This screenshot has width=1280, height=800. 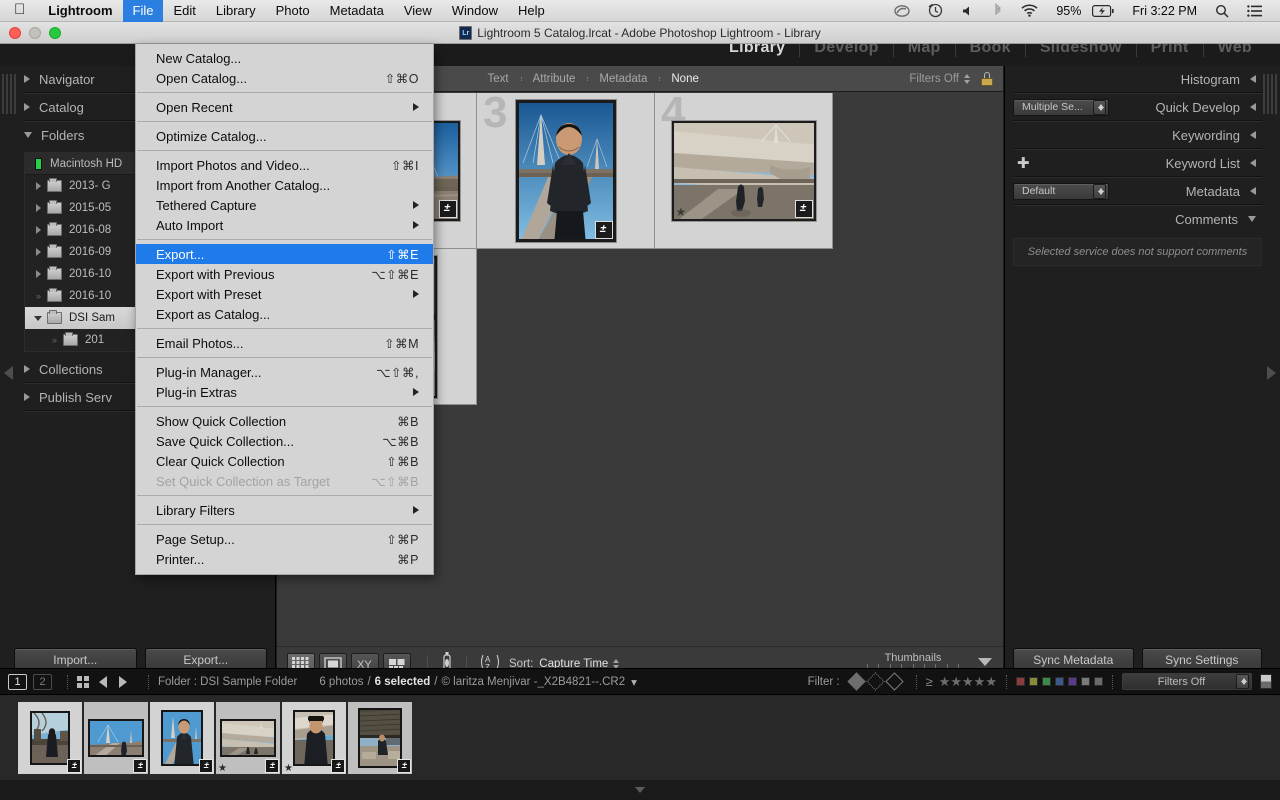 What do you see at coordinates (284, 274) in the screenshot?
I see `menu-item-export-with-previous: Export with Previous ⌥⇧⌘E` at bounding box center [284, 274].